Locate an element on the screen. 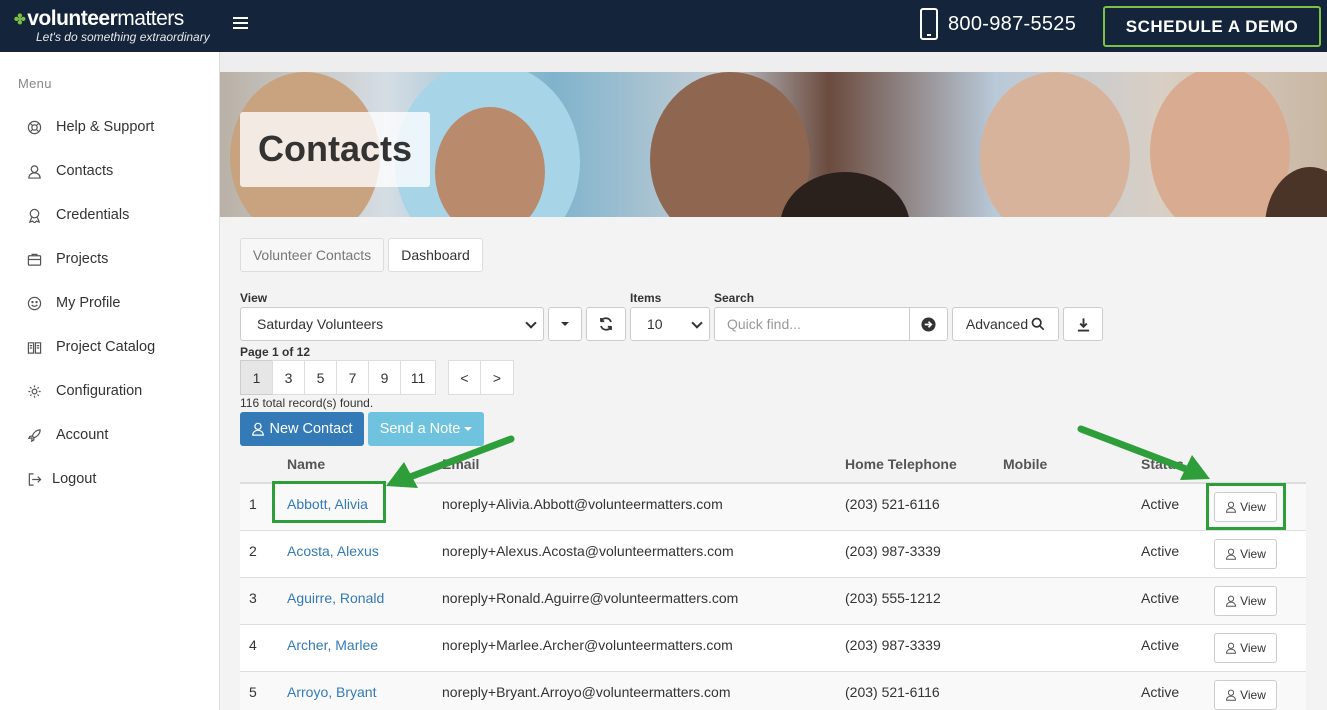 This screenshot has height=710, width=1327. view-select: Saturday Volunteers is located at coordinates (392, 324).